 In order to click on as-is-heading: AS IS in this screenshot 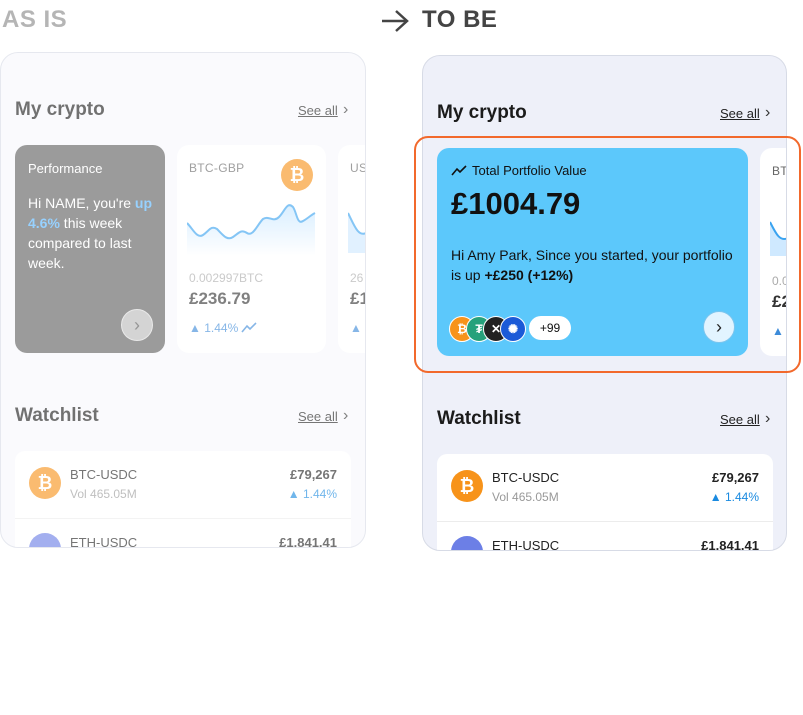, I will do `click(35, 19)`.